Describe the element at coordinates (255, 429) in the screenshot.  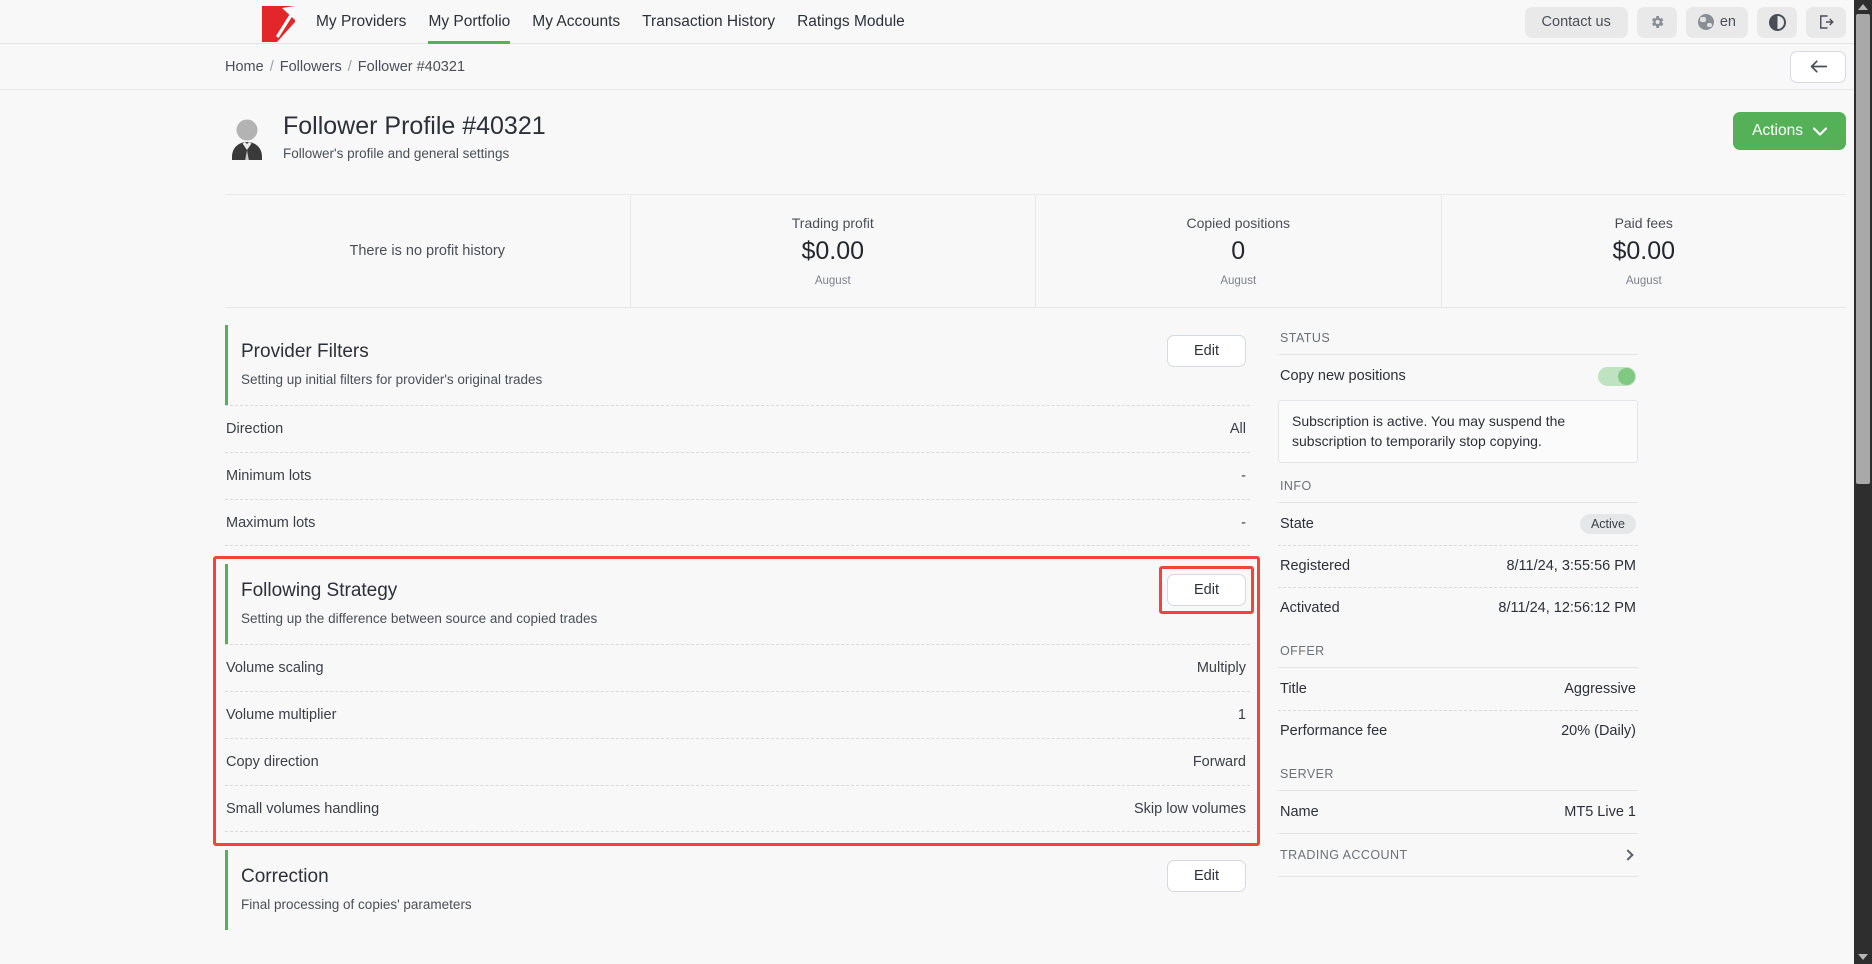
I see `row-key: Direction` at that location.